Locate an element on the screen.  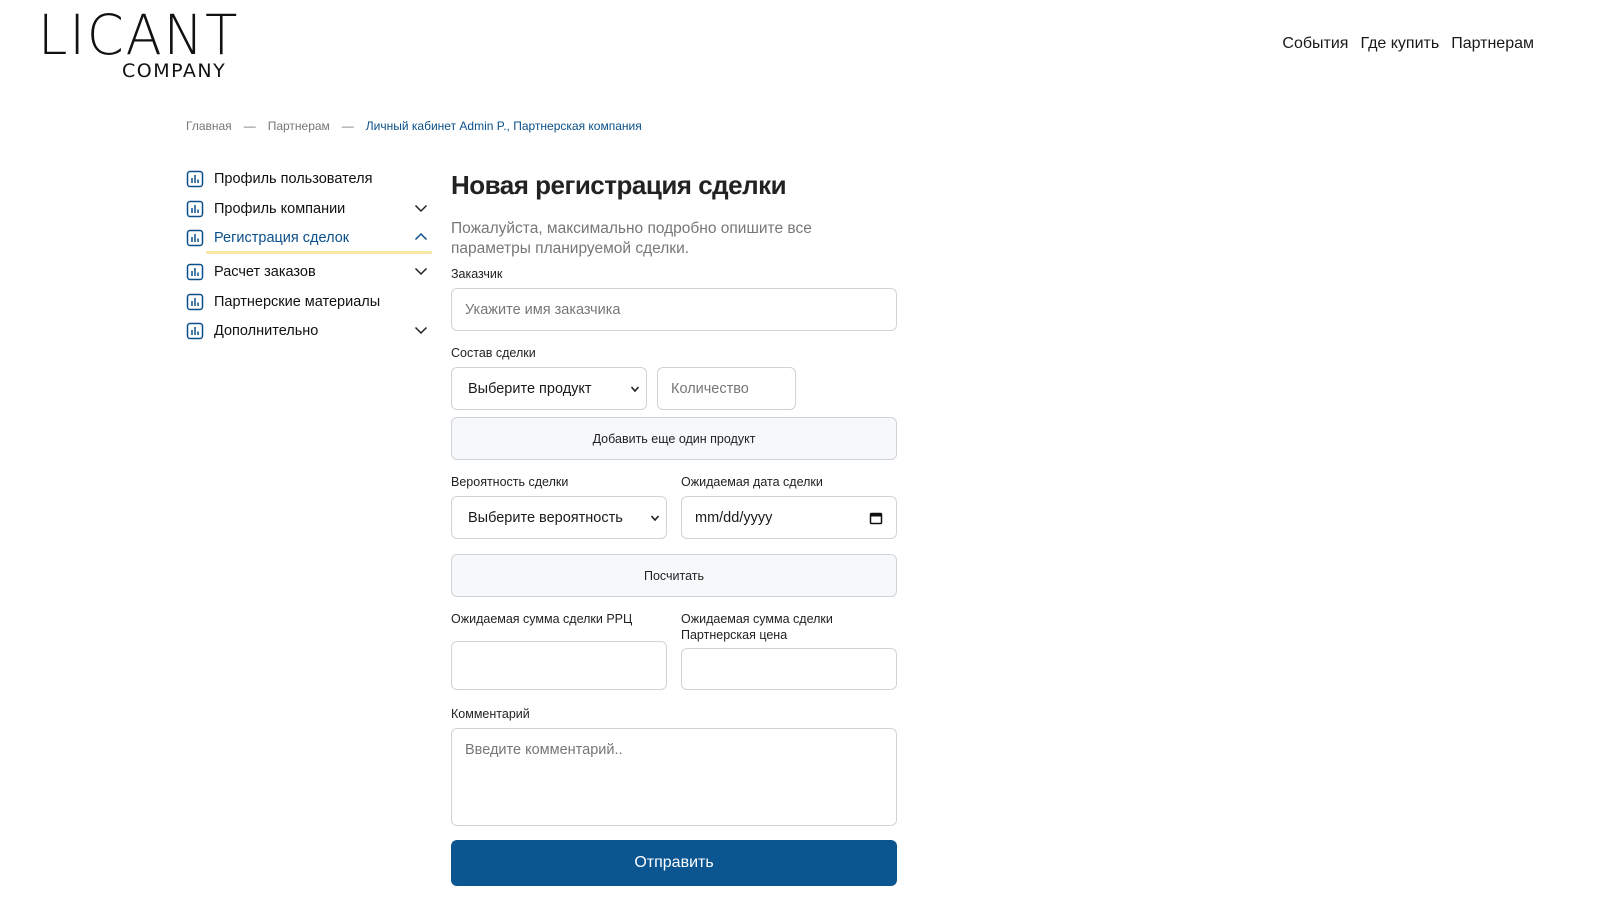
sidebar-item-label: Дополнительно is located at coordinates (266, 331).